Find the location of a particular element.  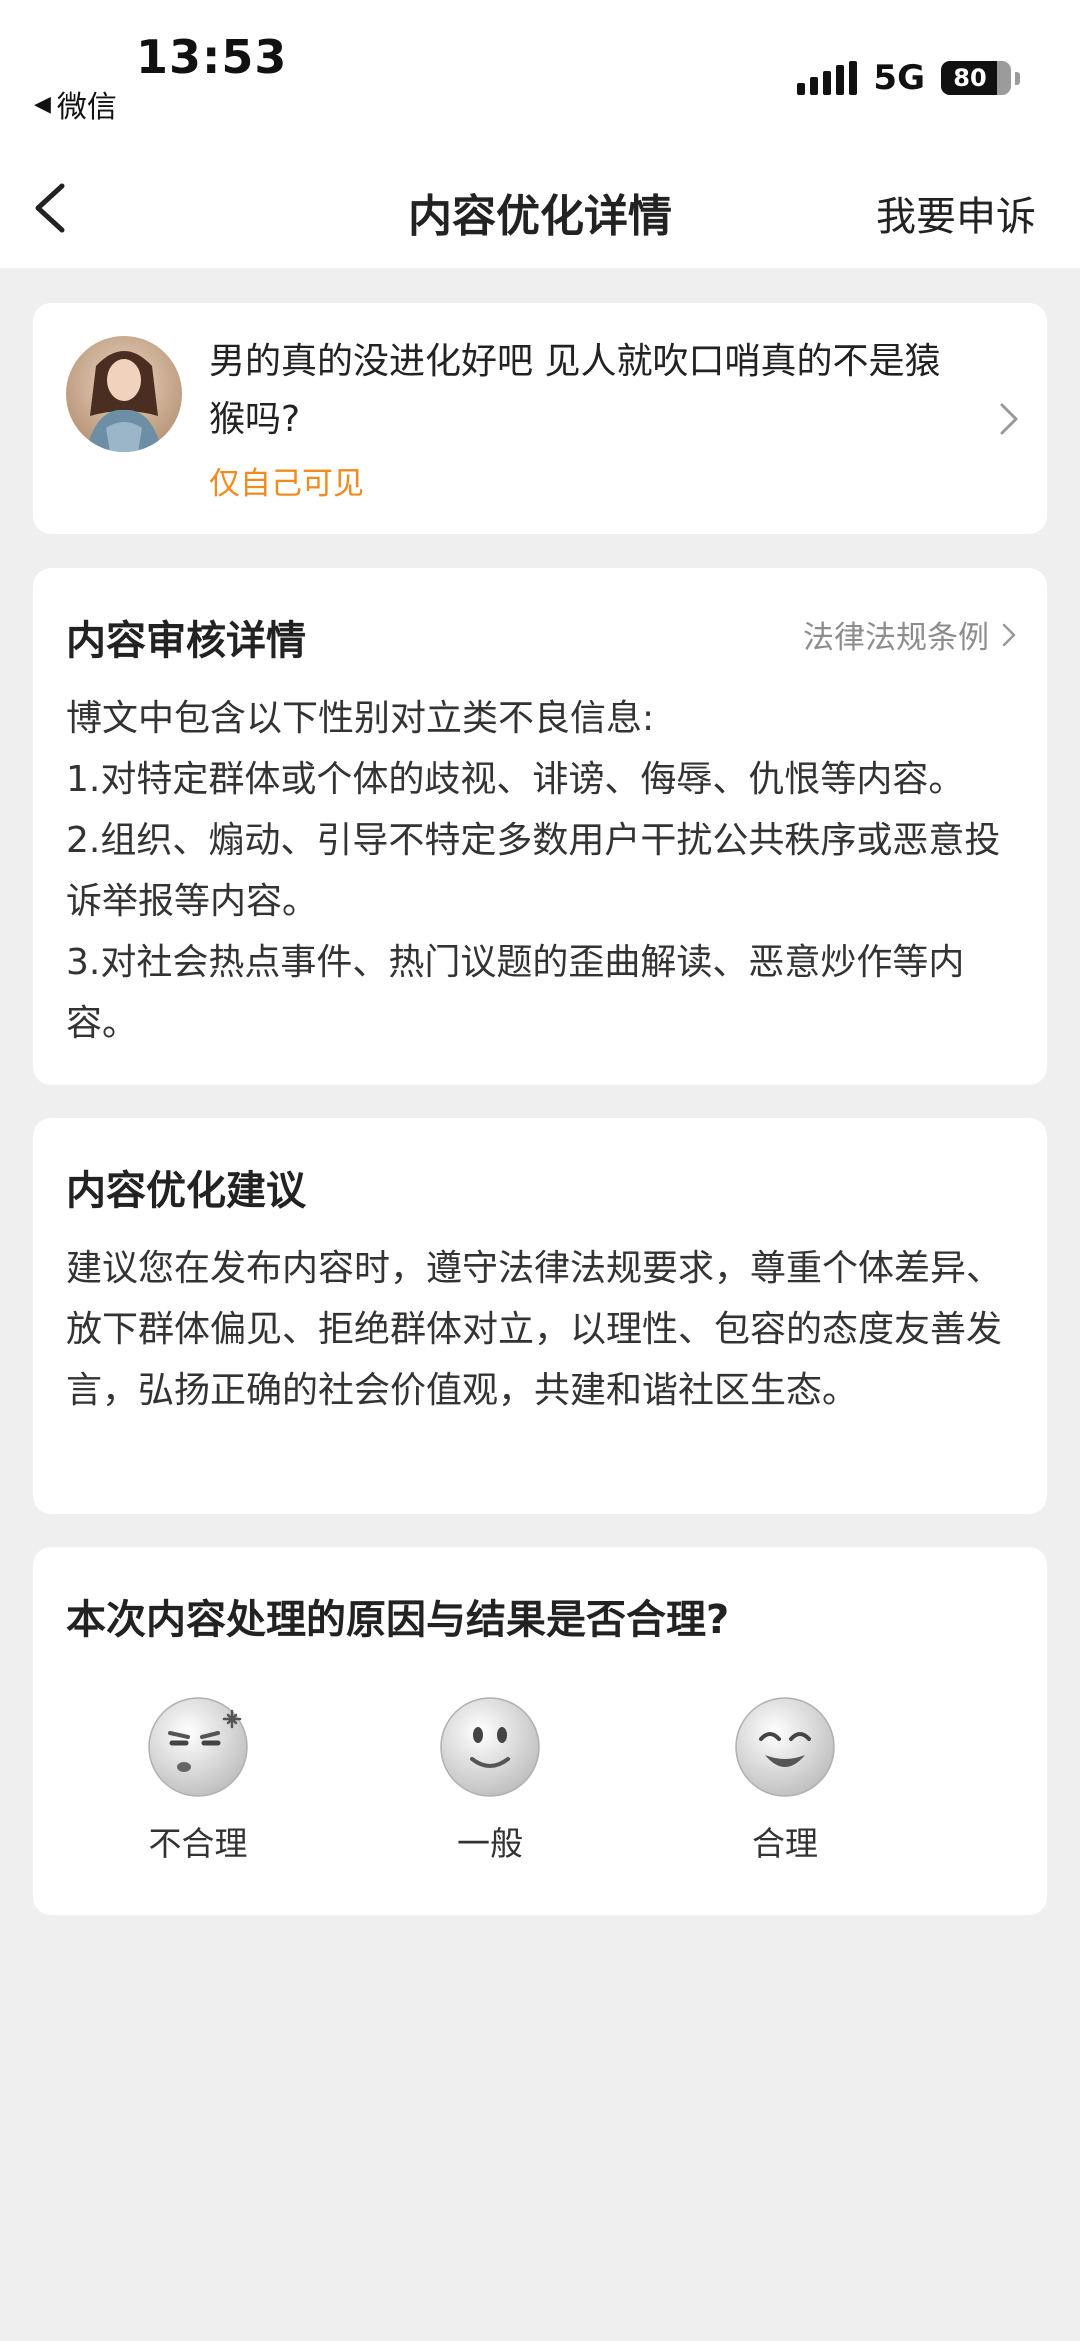

network-type: 5G is located at coordinates (899, 78).